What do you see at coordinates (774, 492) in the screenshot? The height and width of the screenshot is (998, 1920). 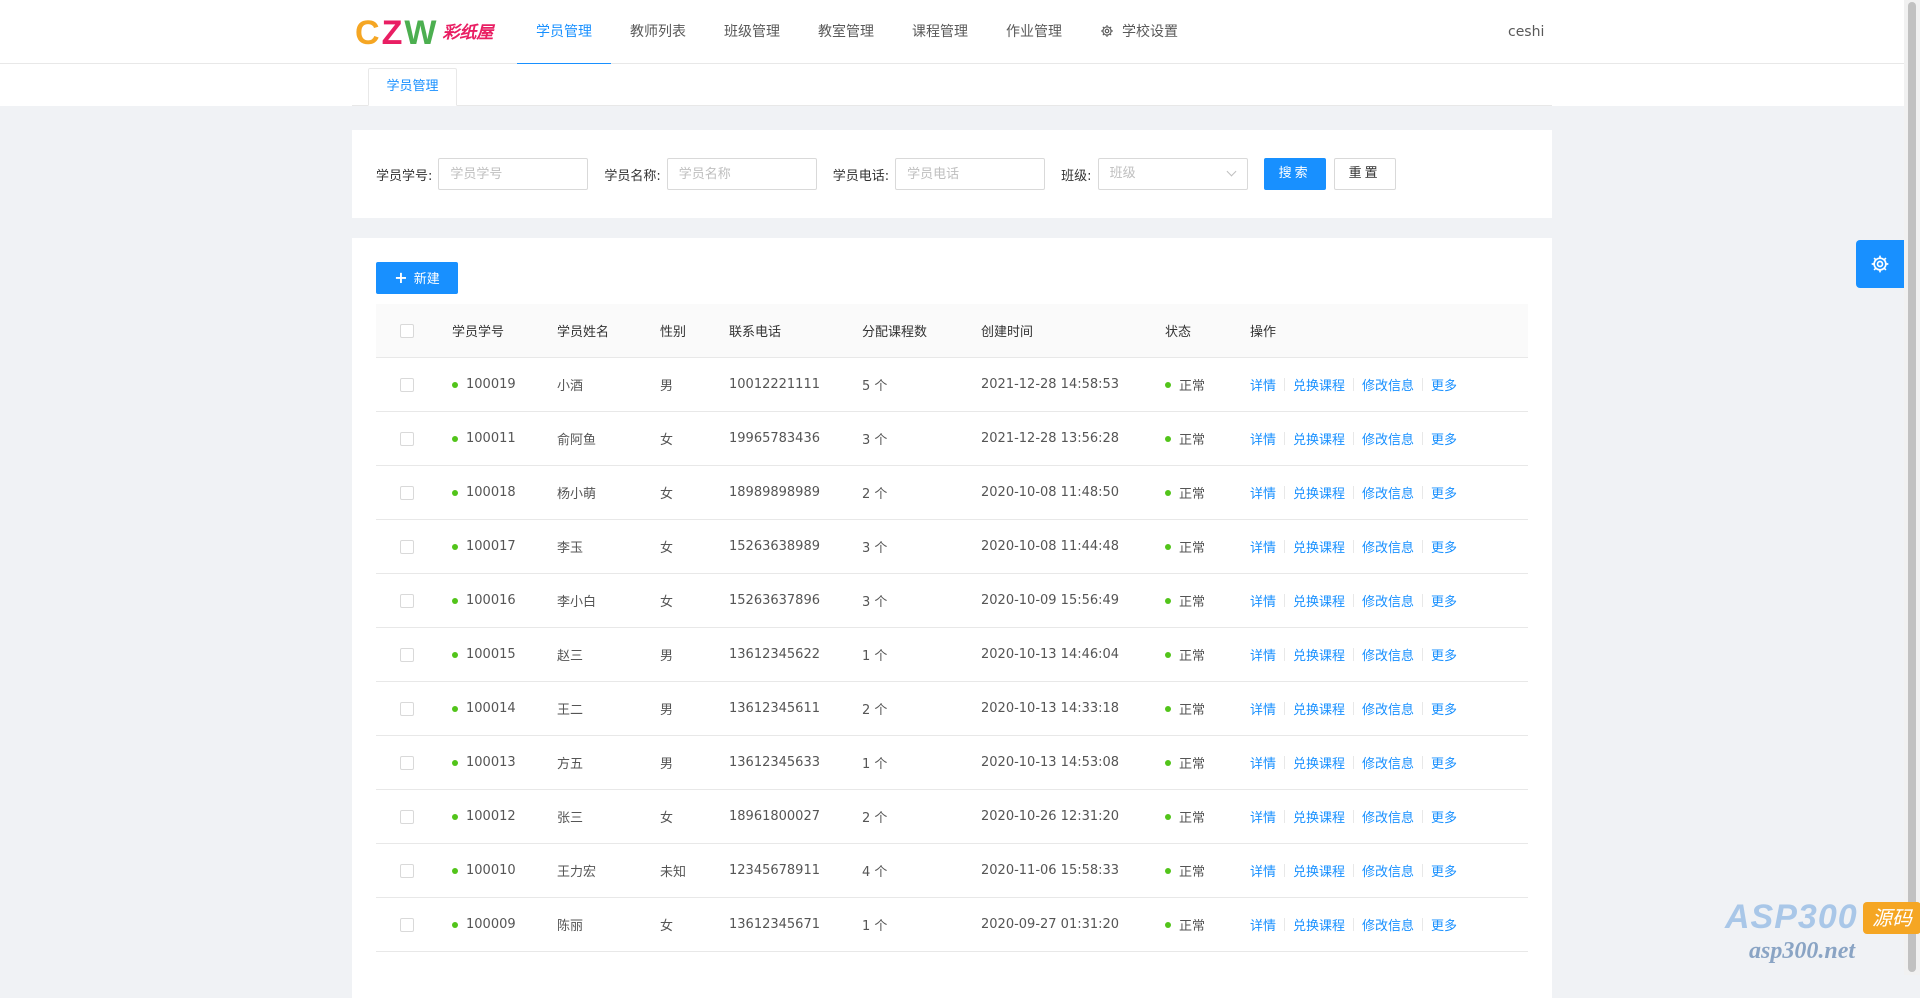 I see `student-phone: 18989898989` at bounding box center [774, 492].